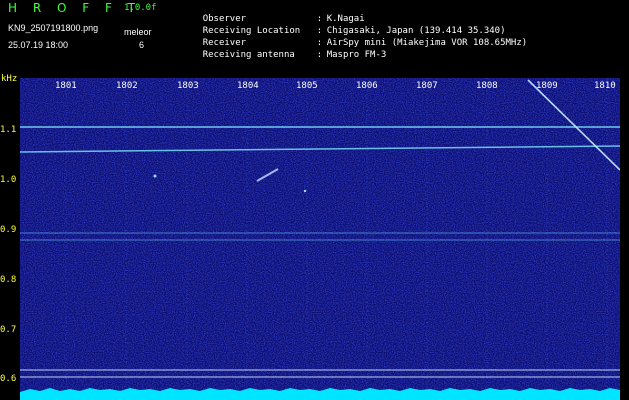  I want to click on app-title: H R O F F T, so click(75, 8).